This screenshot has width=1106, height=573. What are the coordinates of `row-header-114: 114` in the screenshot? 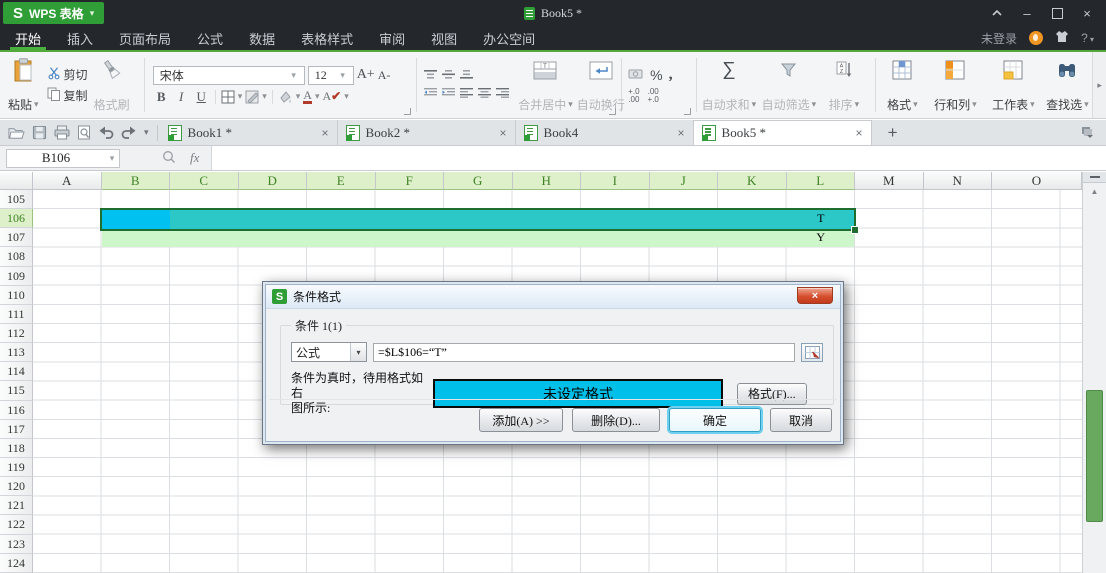 It's located at (16, 372).